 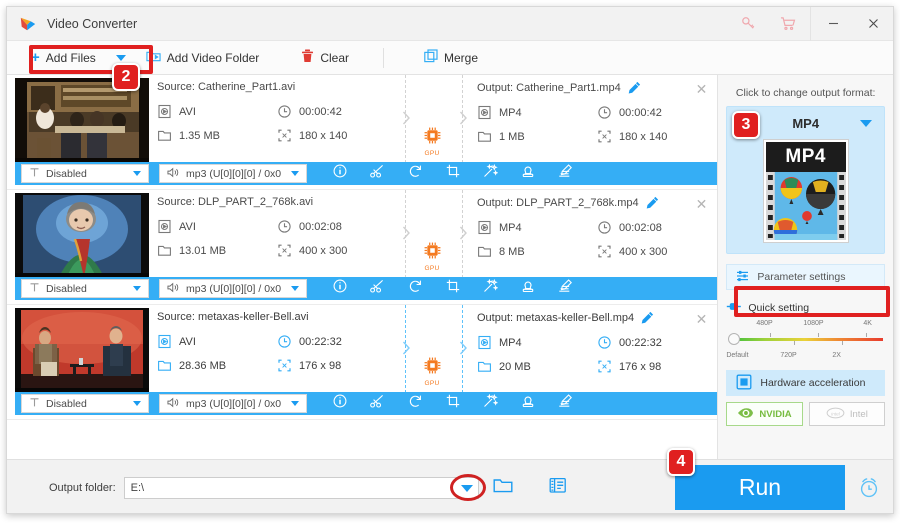 I want to click on folder-video-icon, so click(x=153, y=57).